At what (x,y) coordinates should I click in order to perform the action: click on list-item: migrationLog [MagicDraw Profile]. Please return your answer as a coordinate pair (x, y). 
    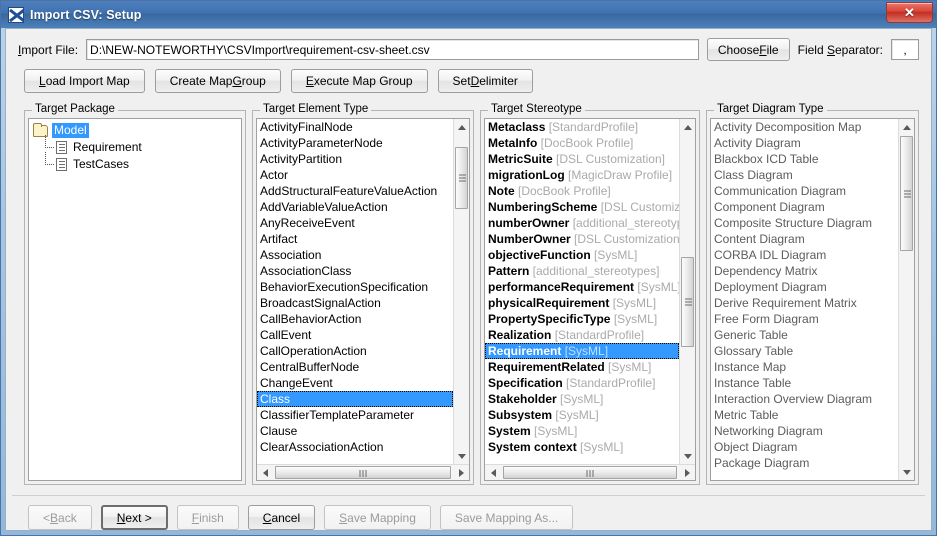
    Looking at the image, I should click on (582, 175).